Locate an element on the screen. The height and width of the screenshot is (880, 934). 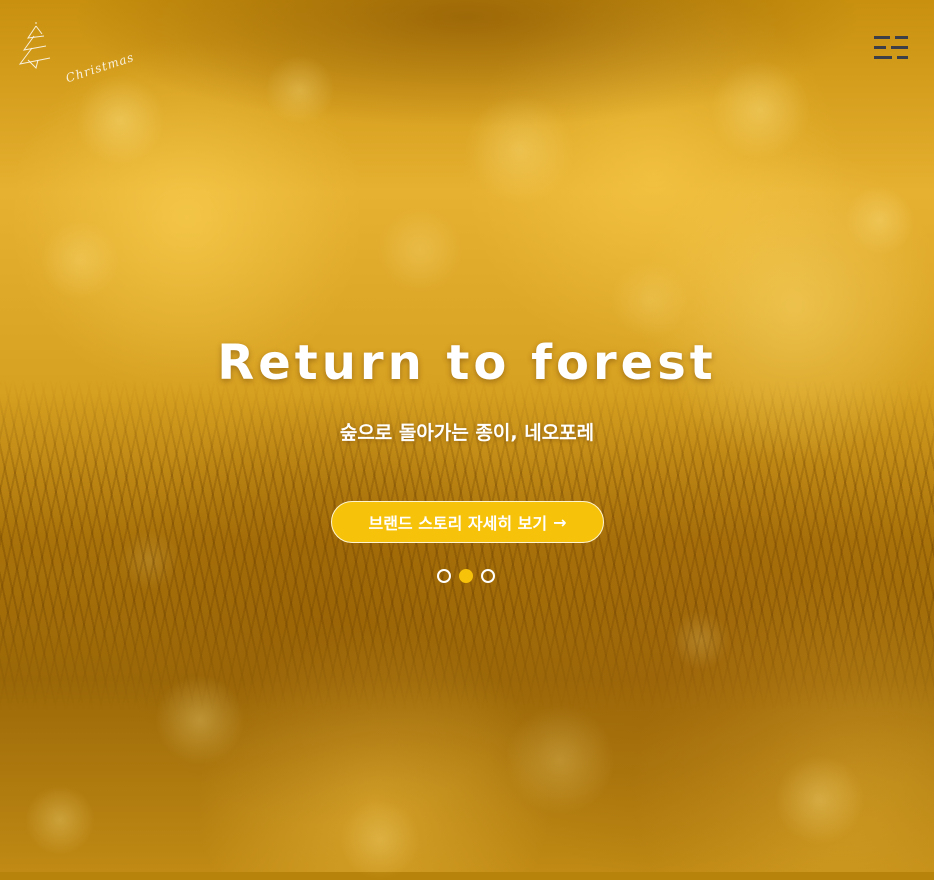
brand-story-button: 브랜드 스토리 자세히 보기 → is located at coordinates (467, 522).